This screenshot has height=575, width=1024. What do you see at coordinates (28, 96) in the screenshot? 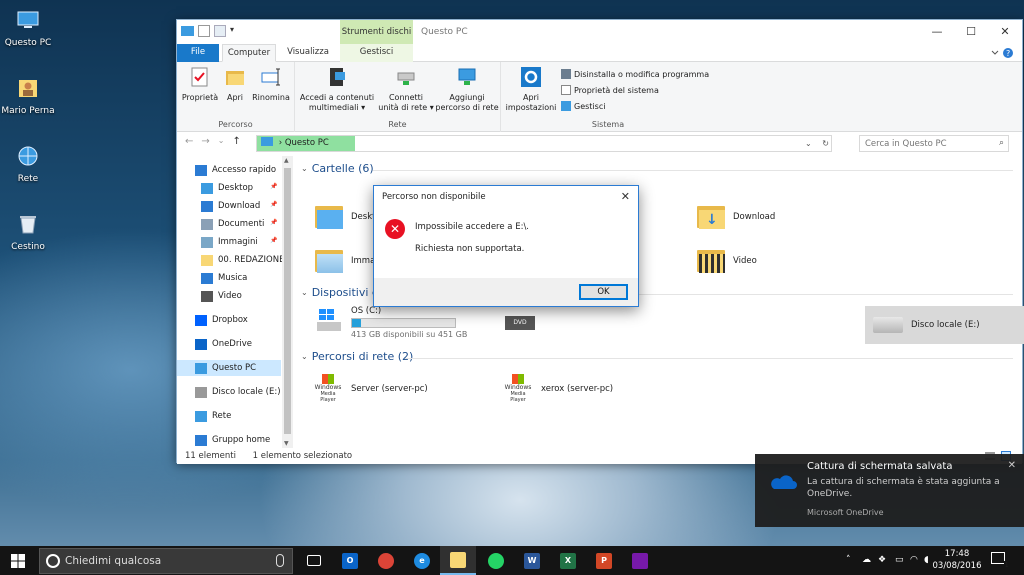
I see `desktop-icon-mario-perna: Mario Perna` at bounding box center [28, 96].